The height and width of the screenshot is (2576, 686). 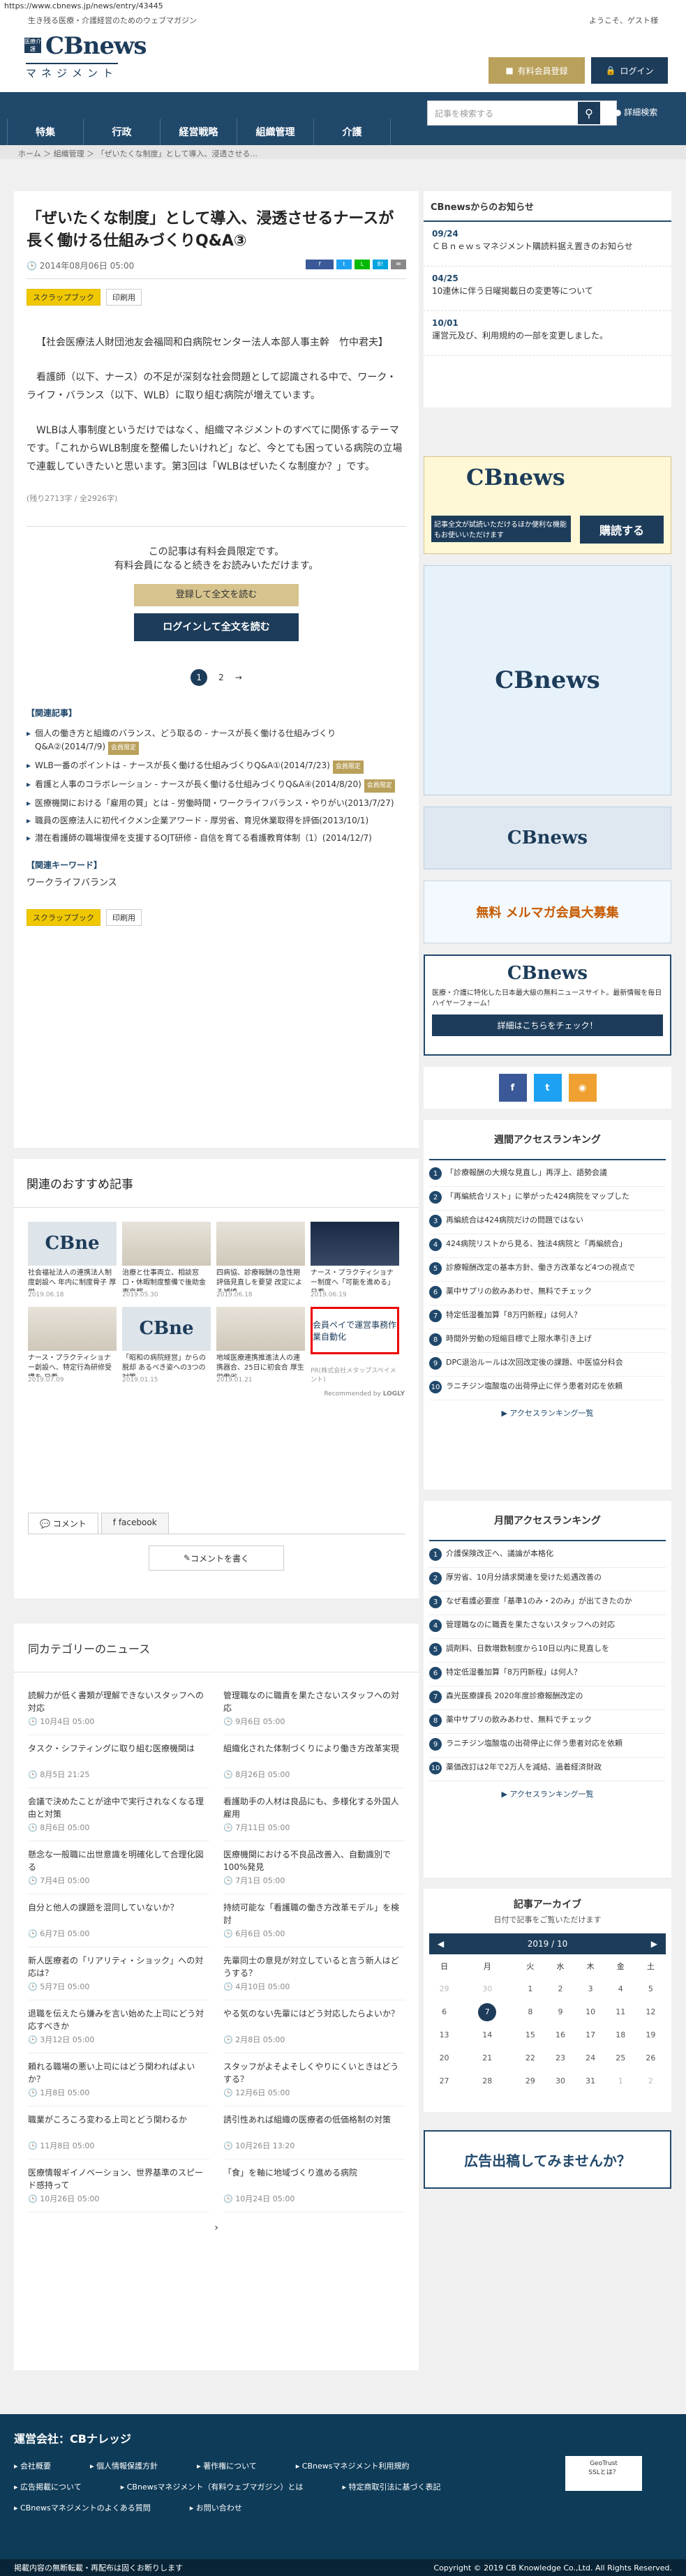 I want to click on page-1: 1, so click(x=199, y=677).